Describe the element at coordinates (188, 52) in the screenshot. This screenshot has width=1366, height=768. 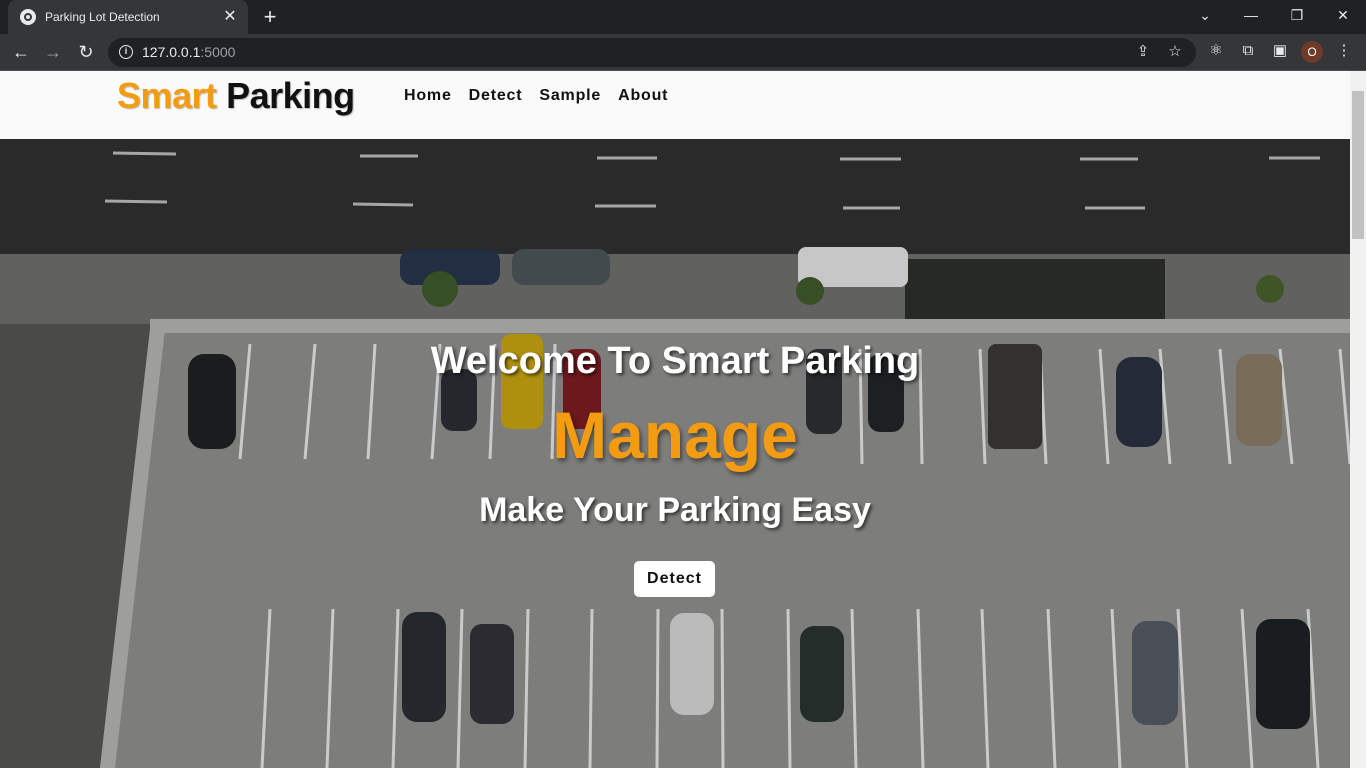
I see `url-text: 127.0.0.1:5000` at that location.